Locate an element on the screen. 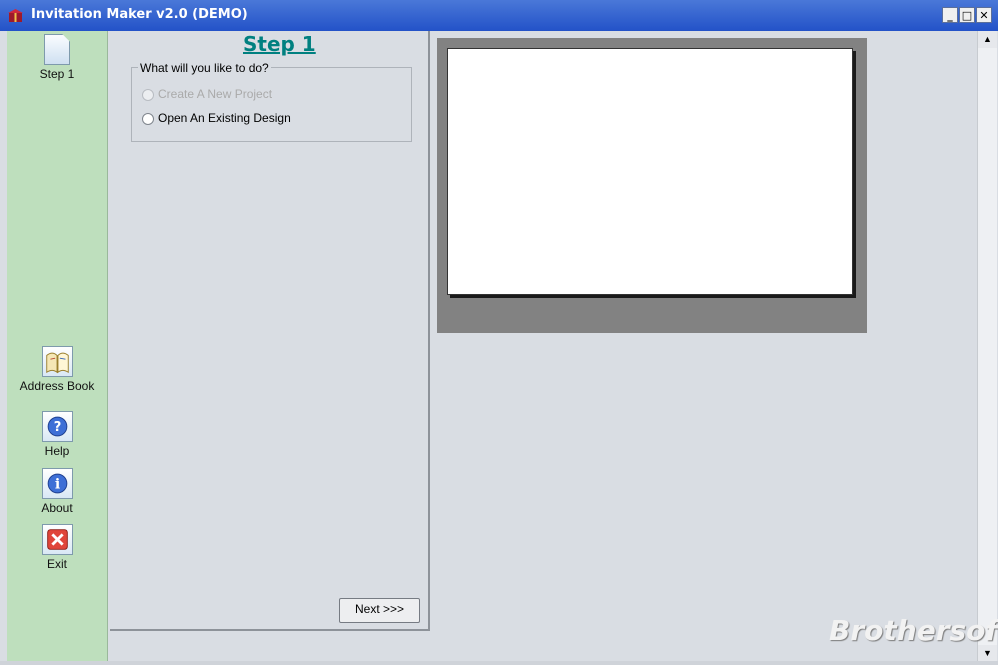 This screenshot has width=998, height=665. svg-text: i is located at coordinates (56, 485).